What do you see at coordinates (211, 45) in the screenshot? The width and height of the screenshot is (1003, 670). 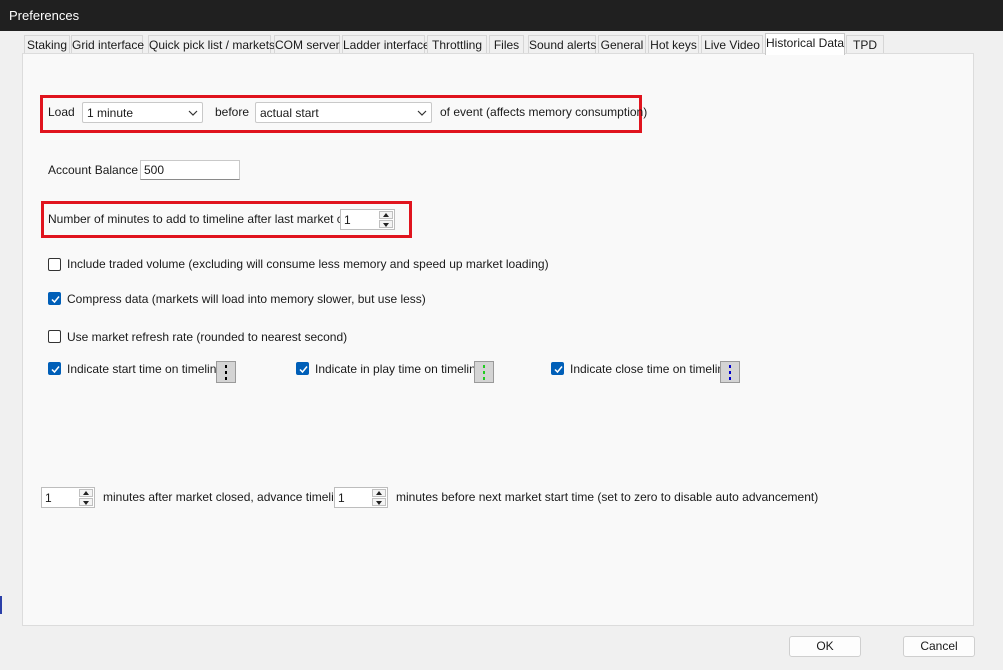 I see `tab-quick-pick-list: Quick pick list / markets` at bounding box center [211, 45].